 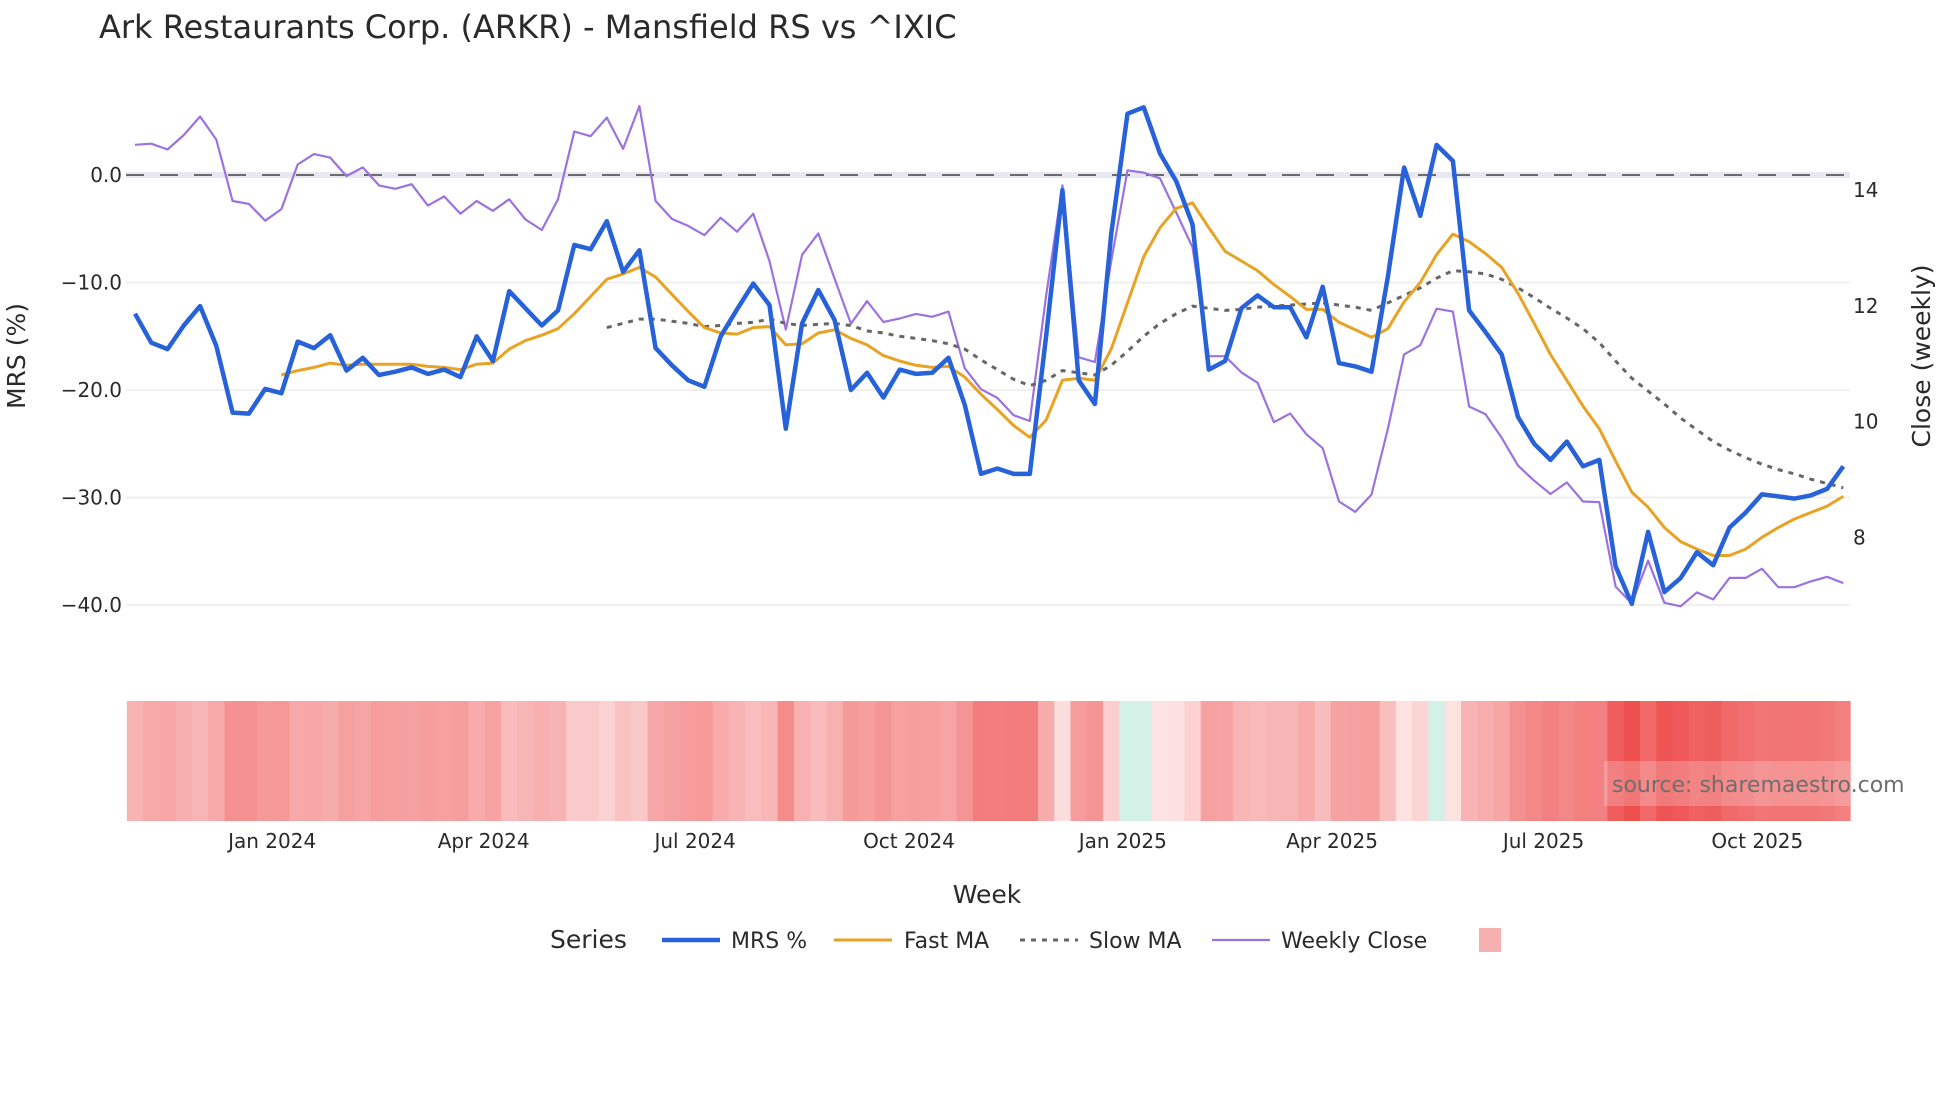 I want to click on x-tick-label: Oct 2025, so click(x=1757, y=841).